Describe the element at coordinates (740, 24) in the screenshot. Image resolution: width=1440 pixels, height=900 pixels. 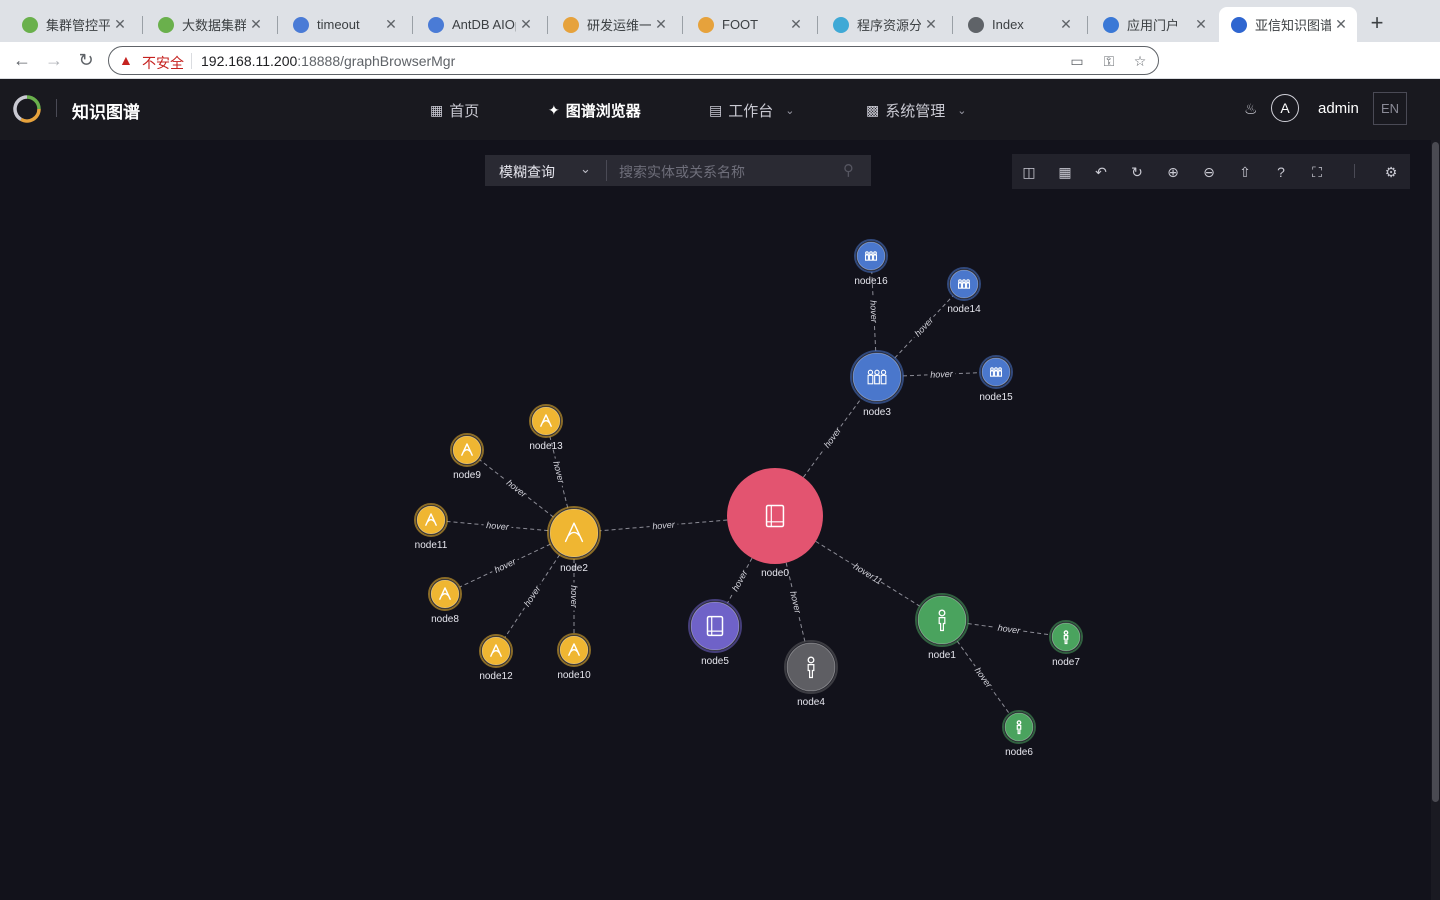
I see `tab-title: FOOT` at that location.